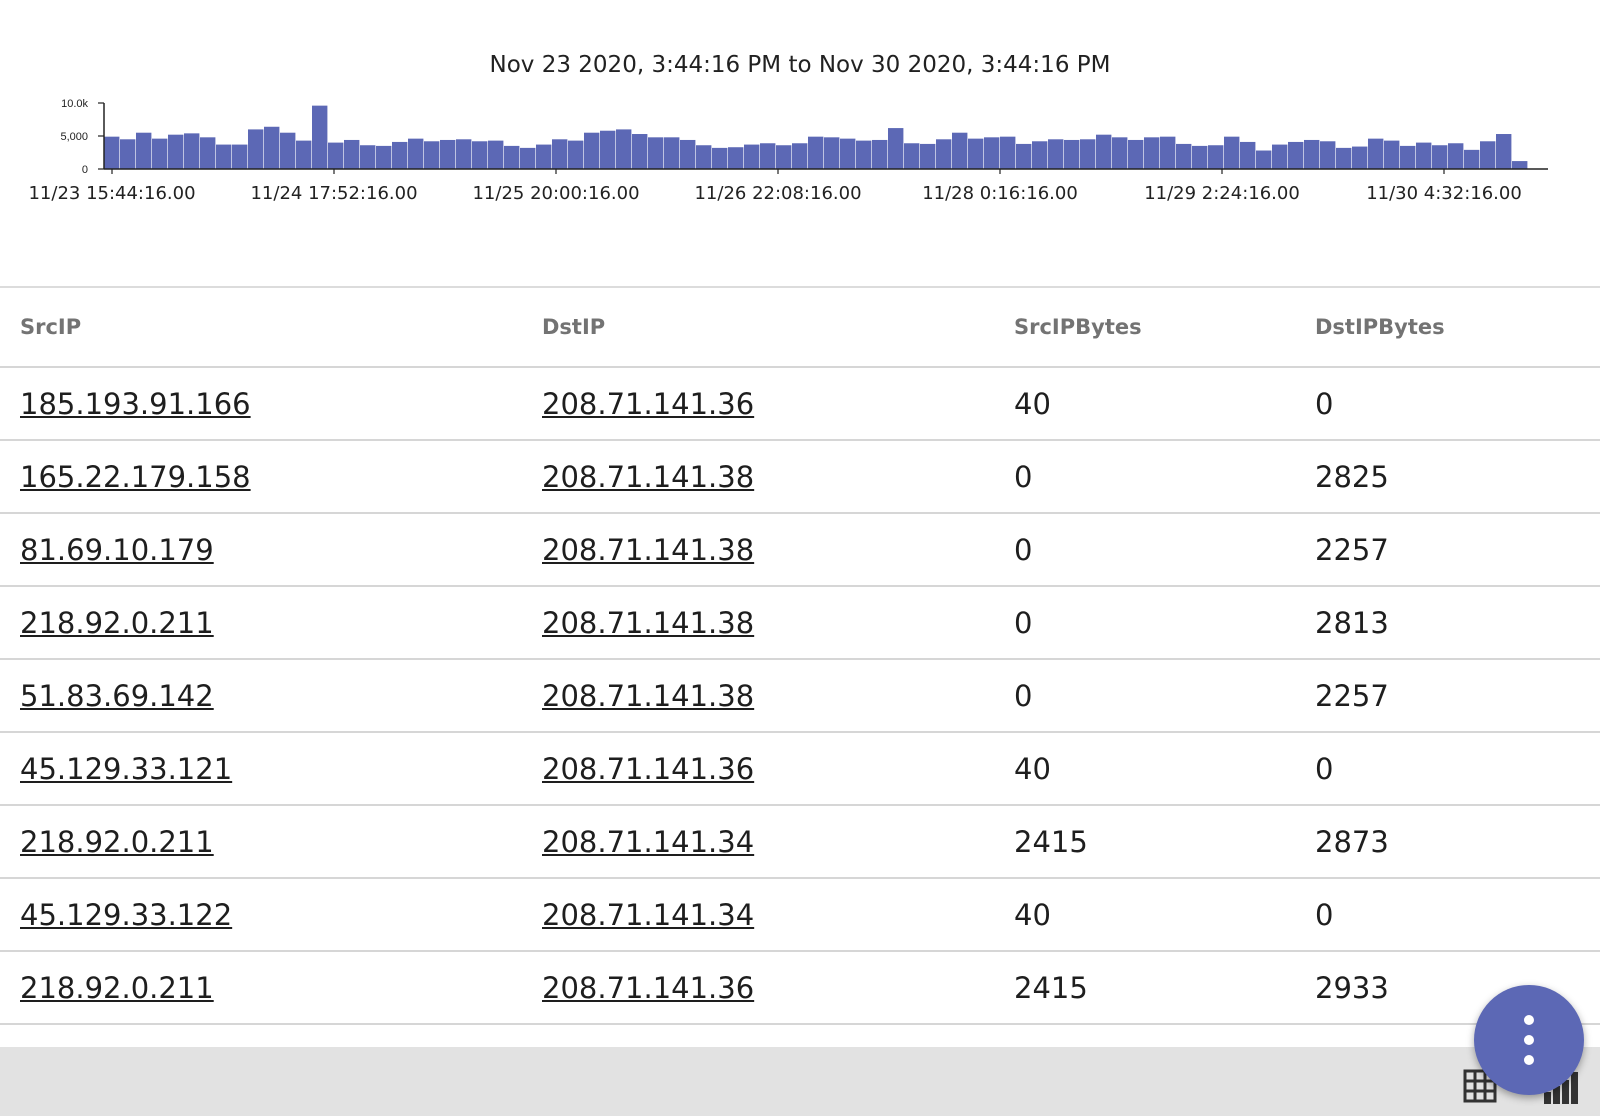 The image size is (1600, 1116). Describe the element at coordinates (117, 696) in the screenshot. I see `srcip-link: 51.83.69.142` at that location.